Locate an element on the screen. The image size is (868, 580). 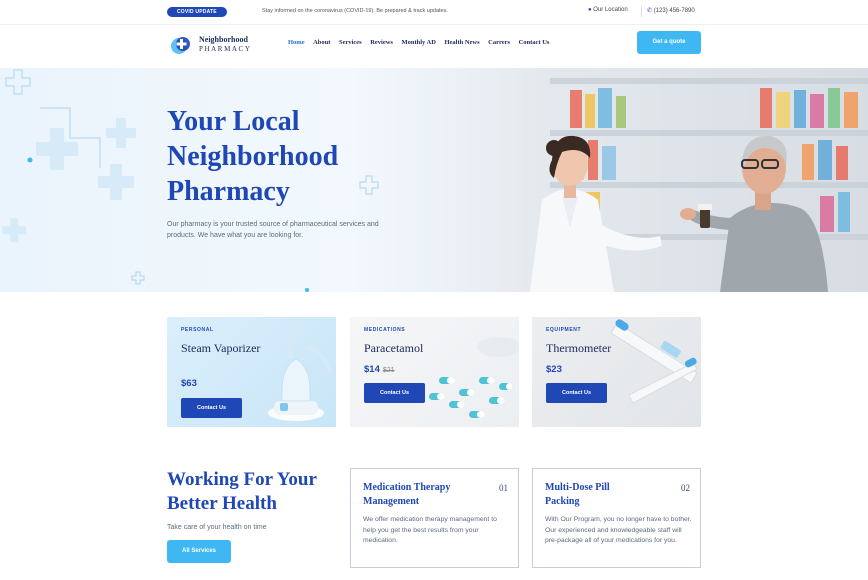
health-section-subtitle: Take care of your health on time is located at coordinates (217, 527).